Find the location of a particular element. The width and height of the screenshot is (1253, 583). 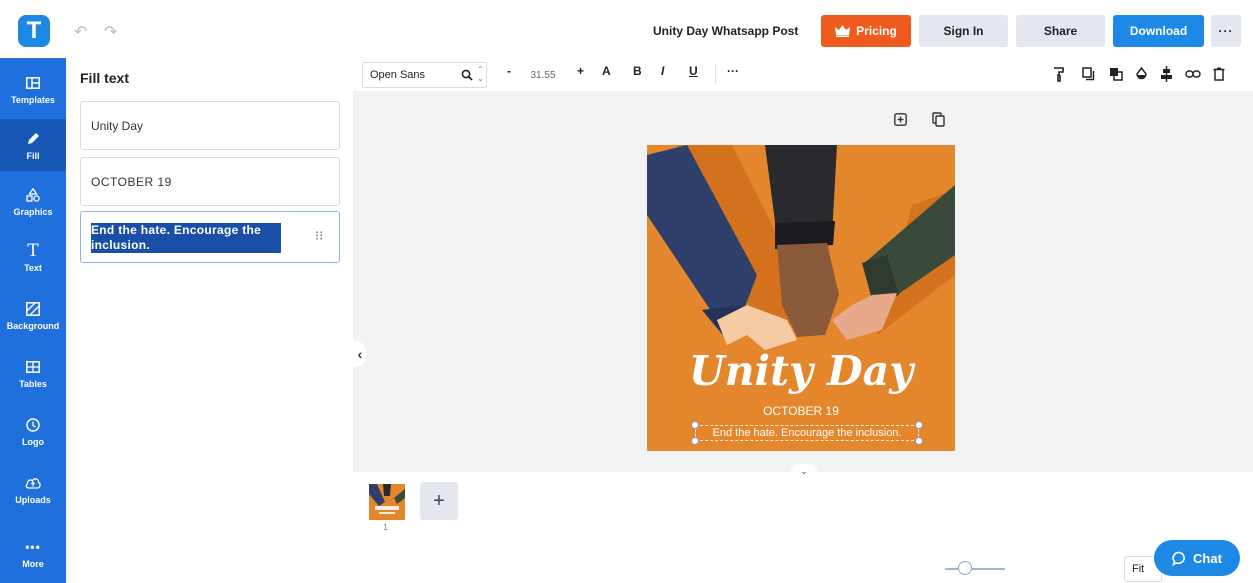

resize-handle-bottom-left is located at coordinates (695, 441).